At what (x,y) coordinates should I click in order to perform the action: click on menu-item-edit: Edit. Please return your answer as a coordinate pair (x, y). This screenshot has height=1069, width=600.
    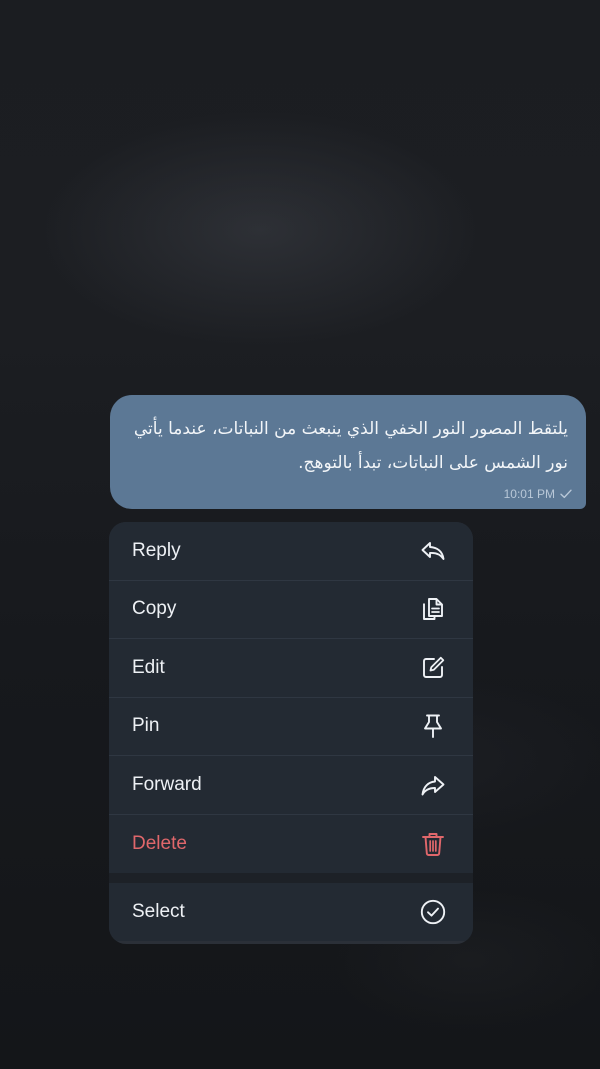
    Looking at the image, I should click on (291, 668).